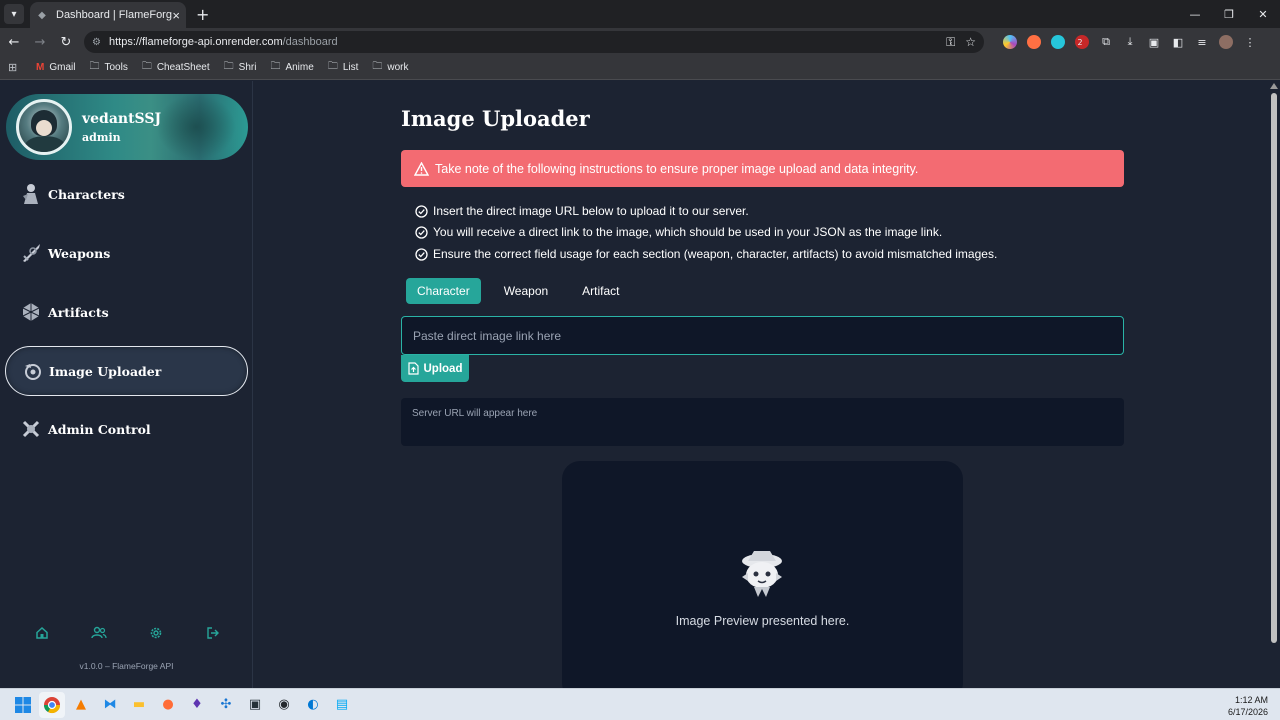 The image size is (1280, 720). I want to click on reload-icon: ↻, so click(66, 42).